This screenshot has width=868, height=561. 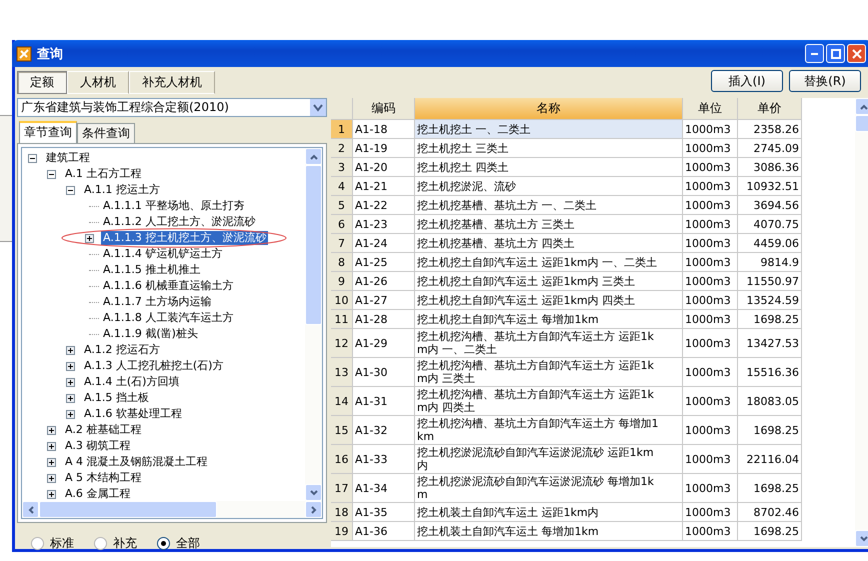 I want to click on tree-item: A.1.1.6 机械垂直运输土方, so click(x=168, y=286).